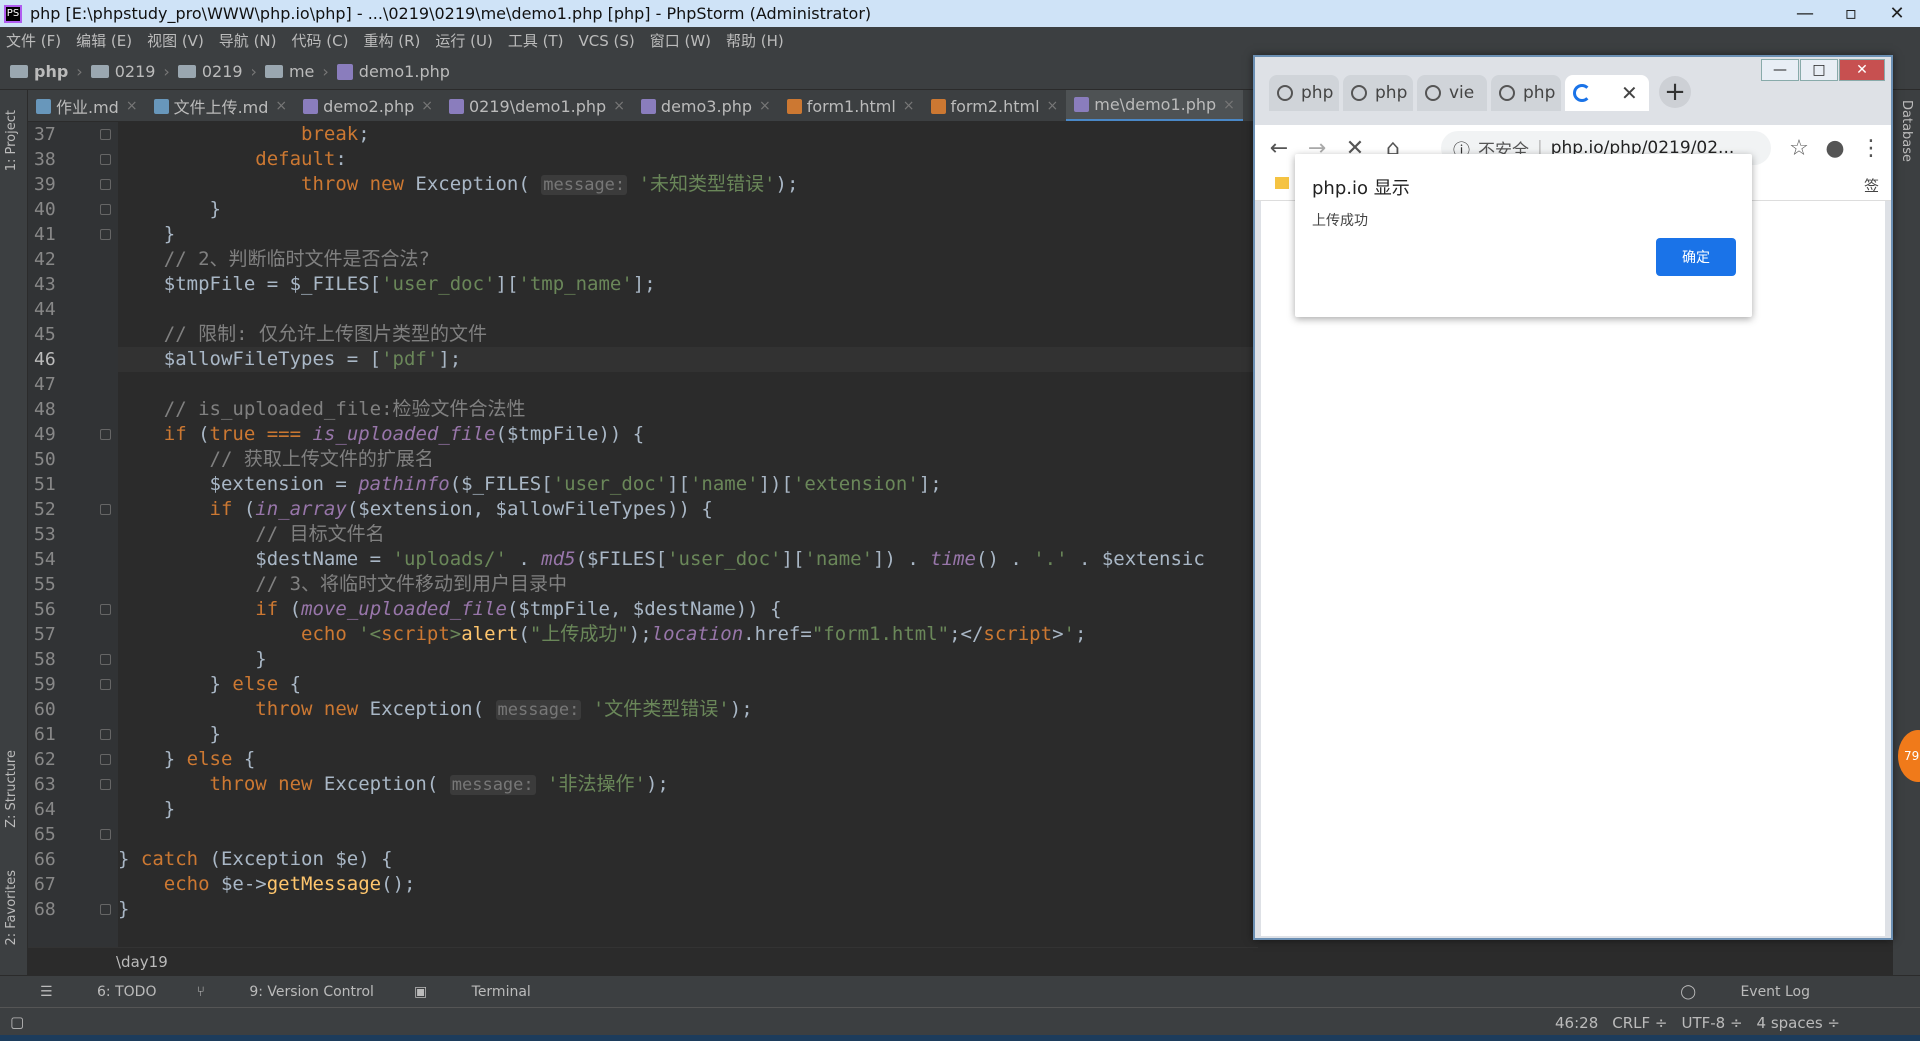 Image resolution: width=1920 pixels, height=1041 pixels. What do you see at coordinates (45, 759) in the screenshot?
I see `line-number: 62` at bounding box center [45, 759].